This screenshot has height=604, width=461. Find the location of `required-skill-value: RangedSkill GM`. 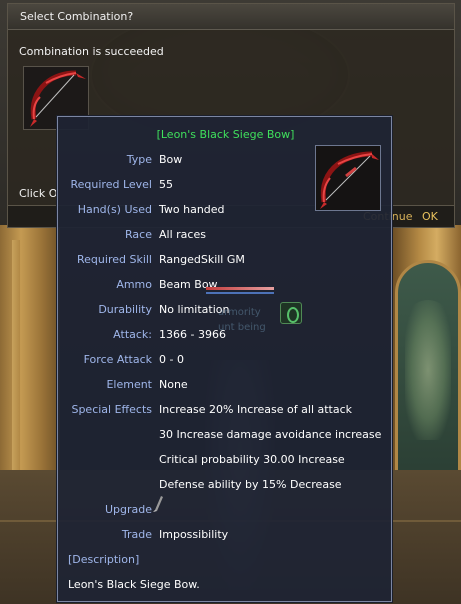

required-skill-value: RangedSkill GM is located at coordinates (202, 259).